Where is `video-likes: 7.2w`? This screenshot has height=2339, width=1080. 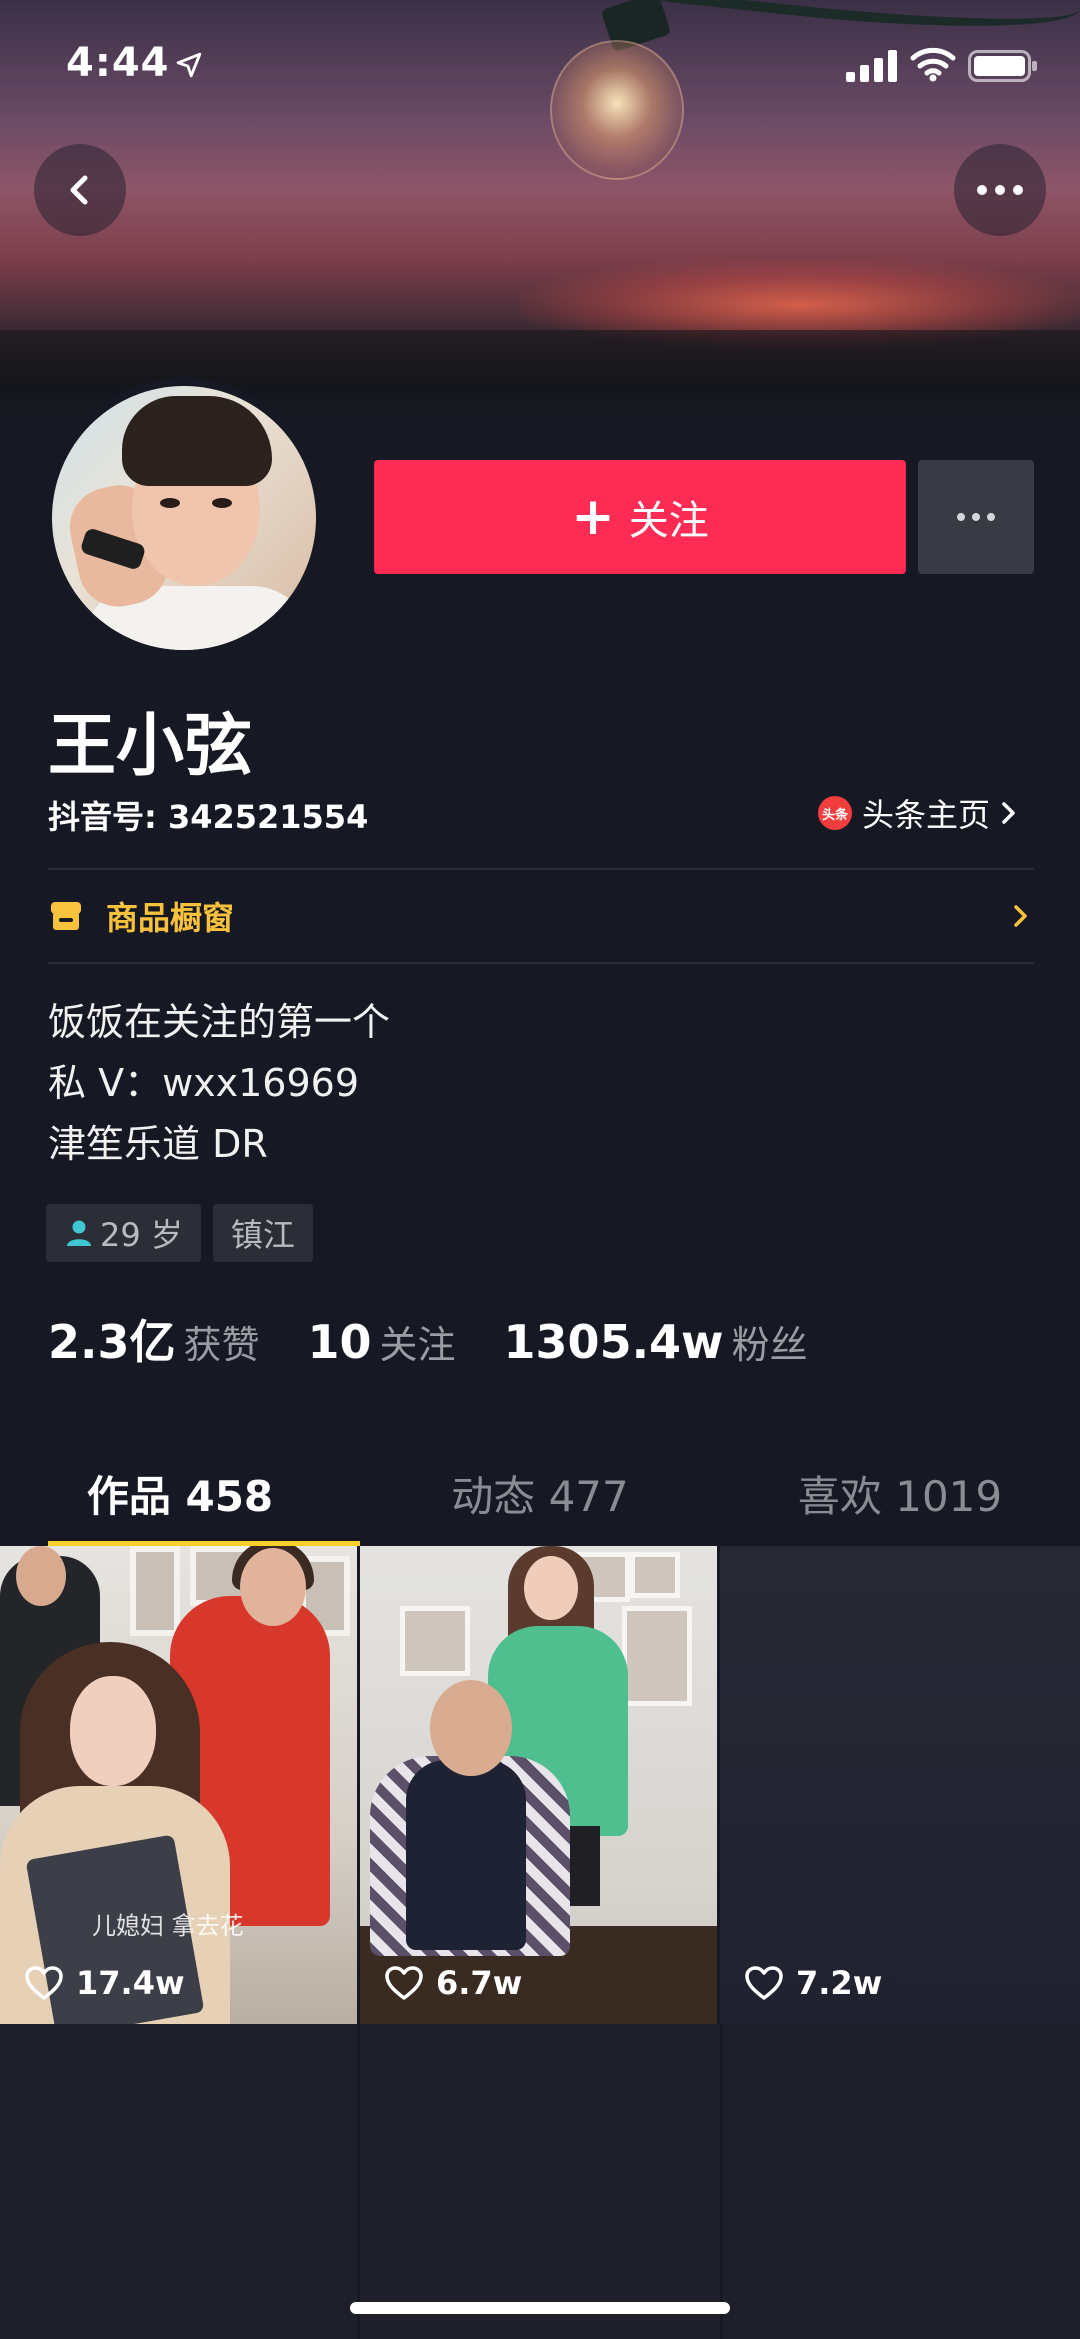 video-likes: 7.2w is located at coordinates (813, 1983).